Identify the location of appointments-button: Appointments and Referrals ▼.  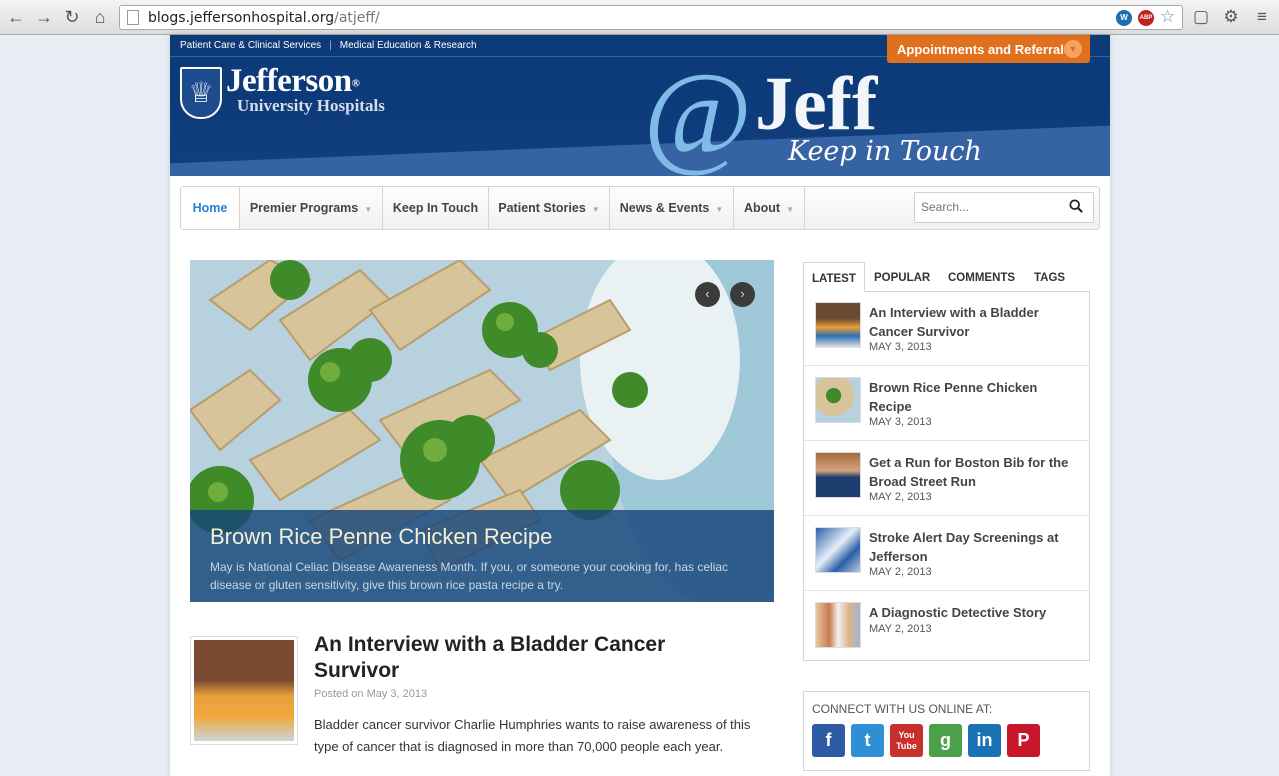
(988, 49).